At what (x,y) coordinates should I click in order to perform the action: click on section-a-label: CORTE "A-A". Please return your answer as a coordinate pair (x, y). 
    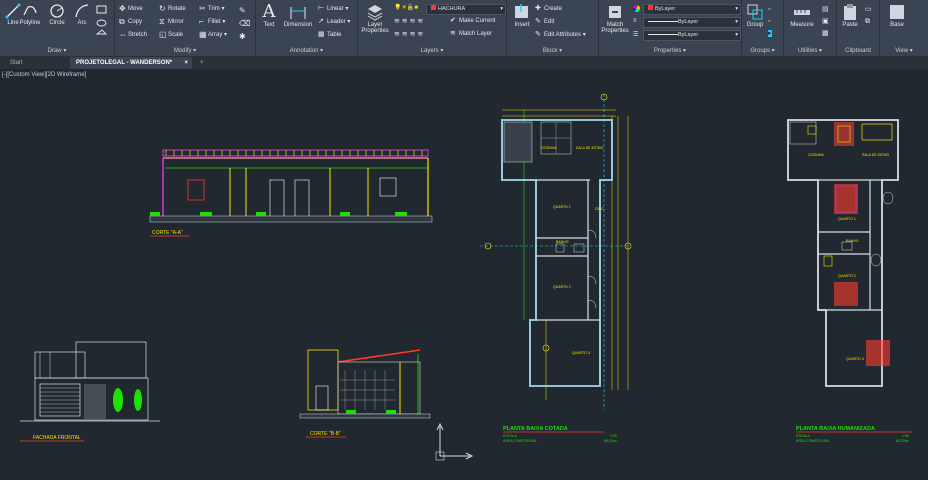
    Looking at the image, I should click on (167, 233).